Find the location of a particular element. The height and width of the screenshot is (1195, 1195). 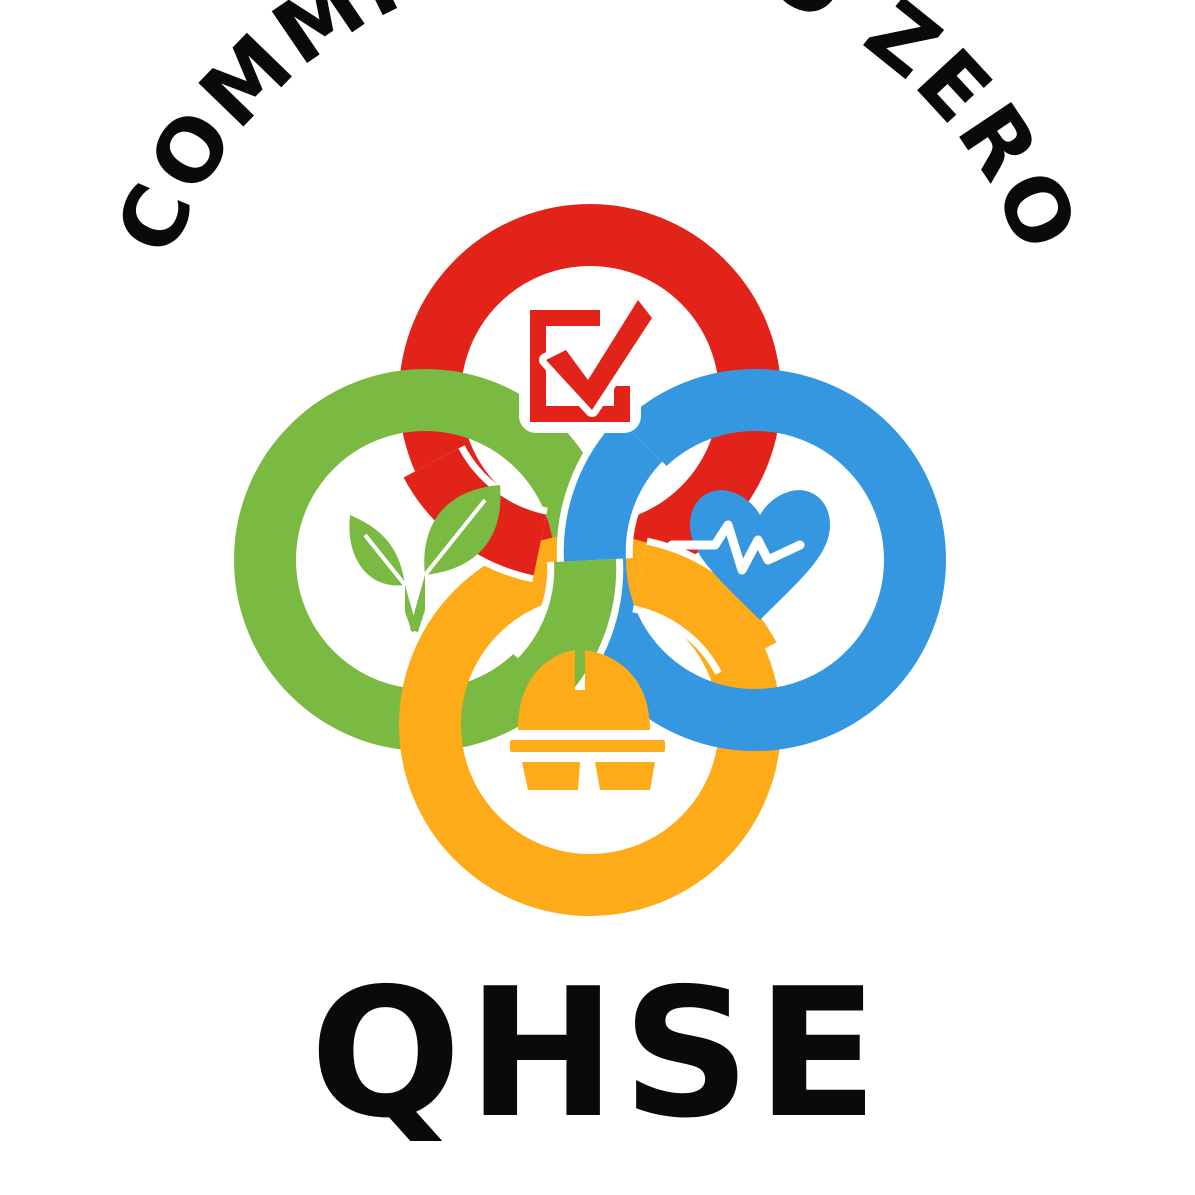

checkbox-check-icon is located at coordinates (589, 363).